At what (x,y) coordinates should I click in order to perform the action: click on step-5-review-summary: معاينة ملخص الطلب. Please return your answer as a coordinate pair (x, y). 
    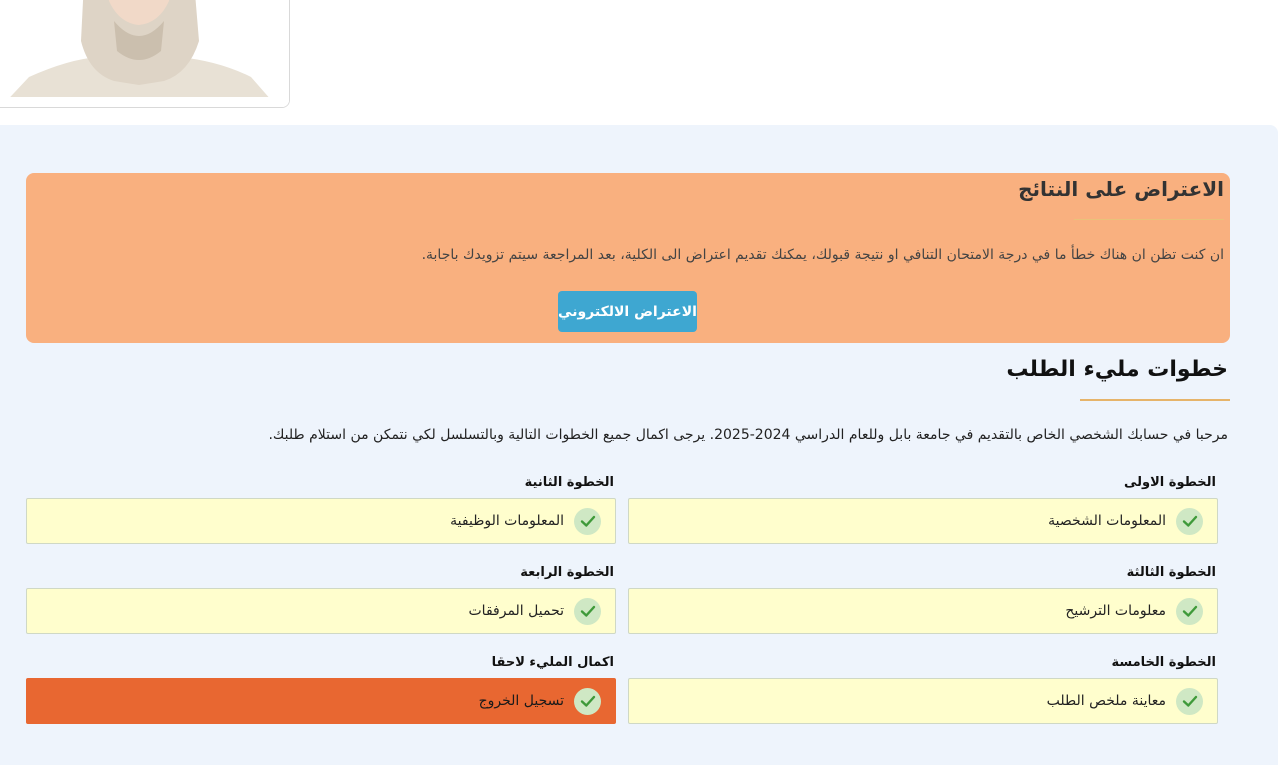
    Looking at the image, I should click on (923, 701).